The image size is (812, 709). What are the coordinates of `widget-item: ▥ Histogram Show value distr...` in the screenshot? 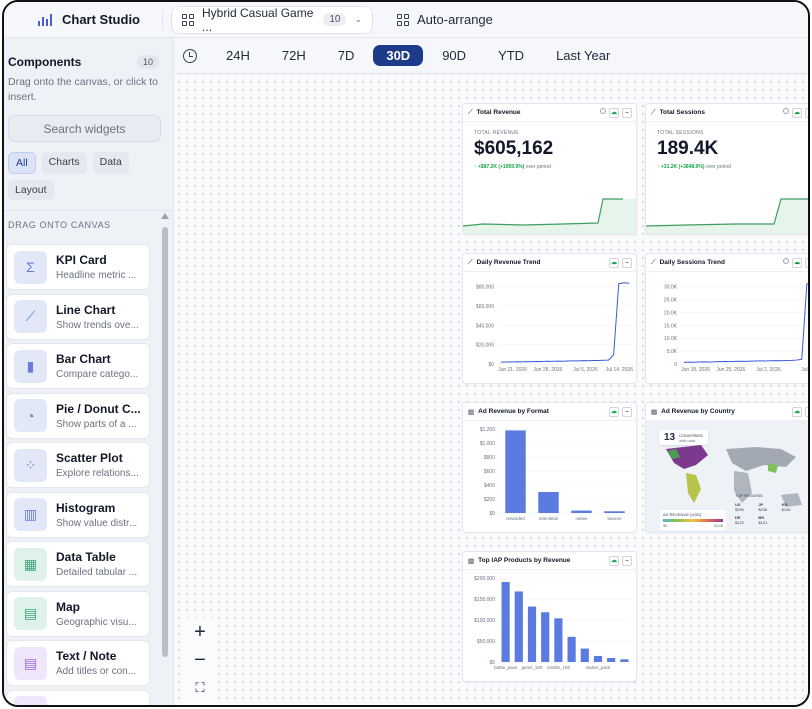 It's located at (78, 514).